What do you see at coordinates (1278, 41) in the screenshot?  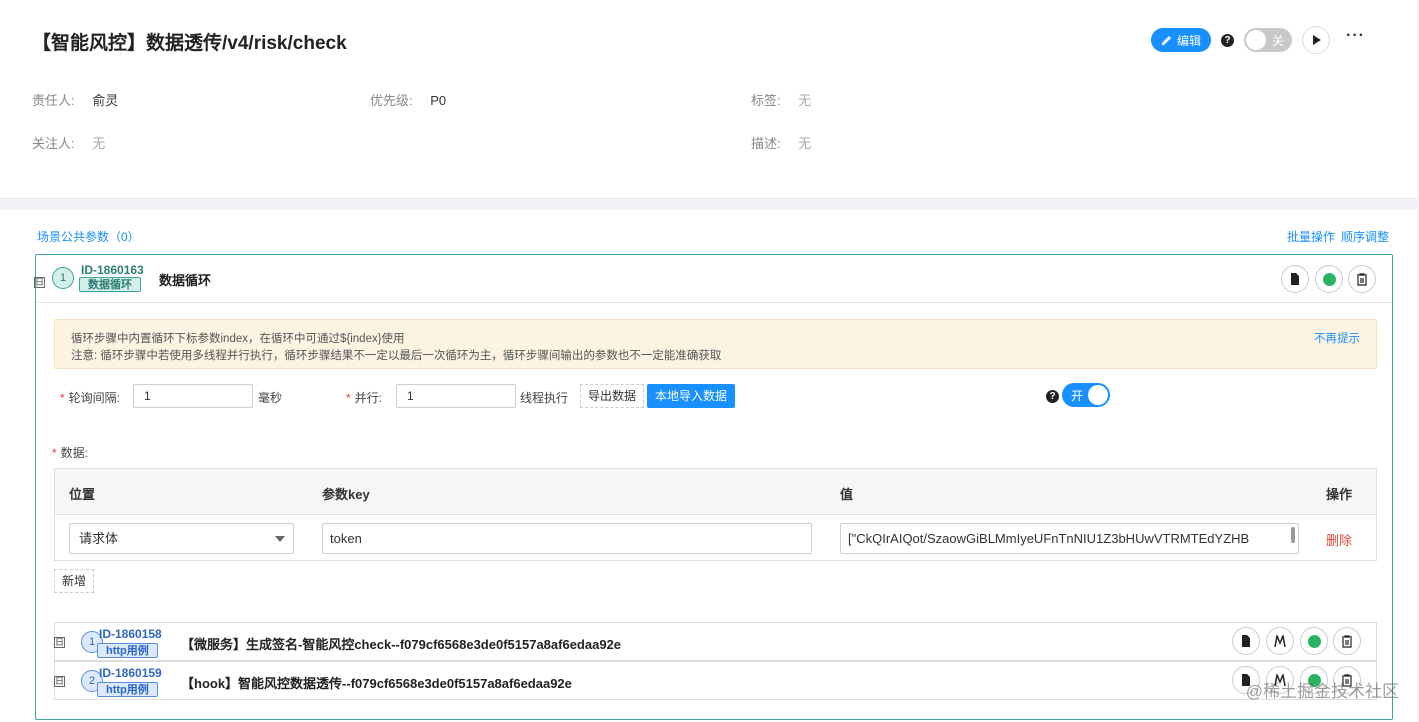 I see `toggle-label: 关` at bounding box center [1278, 41].